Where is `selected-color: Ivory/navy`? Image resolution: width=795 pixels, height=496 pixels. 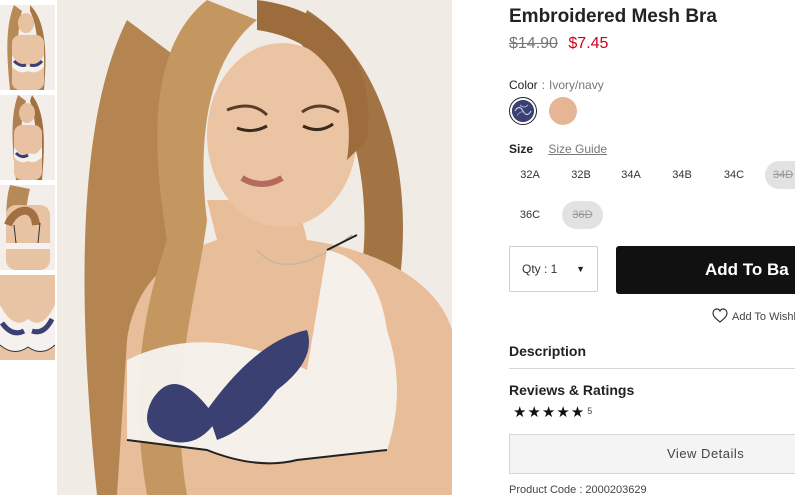
selected-color: Ivory/navy is located at coordinates (576, 85).